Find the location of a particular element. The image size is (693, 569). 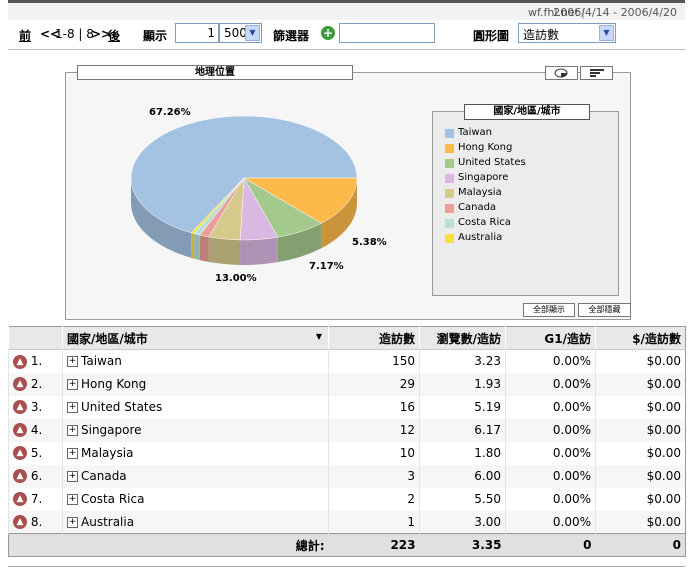

sort-desc-icon: ▼ is located at coordinates (319, 336).